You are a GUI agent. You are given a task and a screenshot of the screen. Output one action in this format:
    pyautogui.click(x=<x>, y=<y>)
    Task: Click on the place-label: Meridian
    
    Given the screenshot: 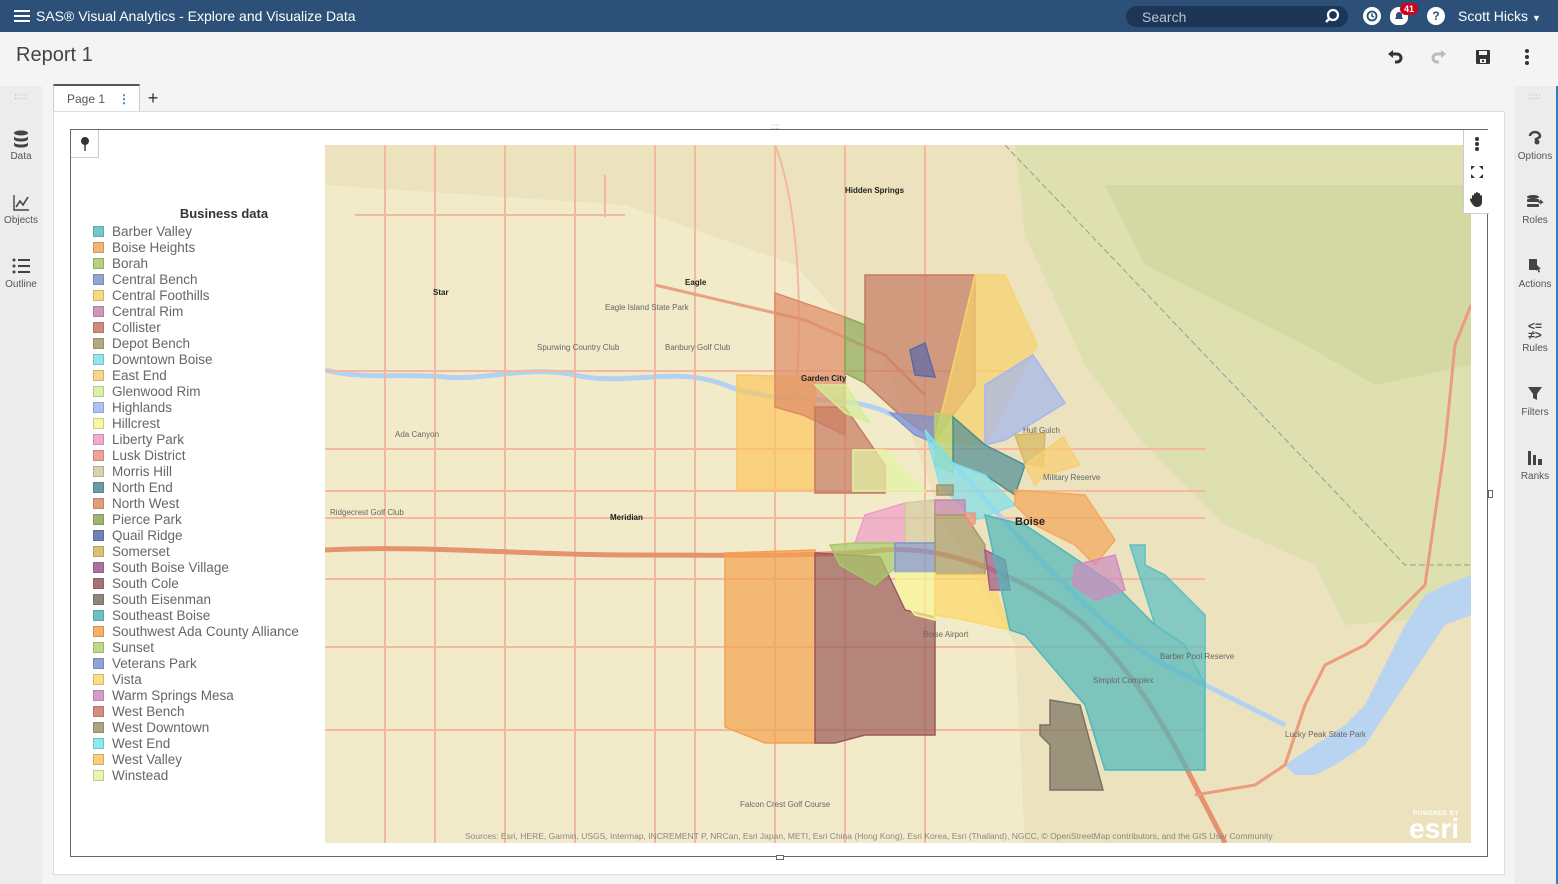 What is the action you would take?
    pyautogui.click(x=626, y=517)
    